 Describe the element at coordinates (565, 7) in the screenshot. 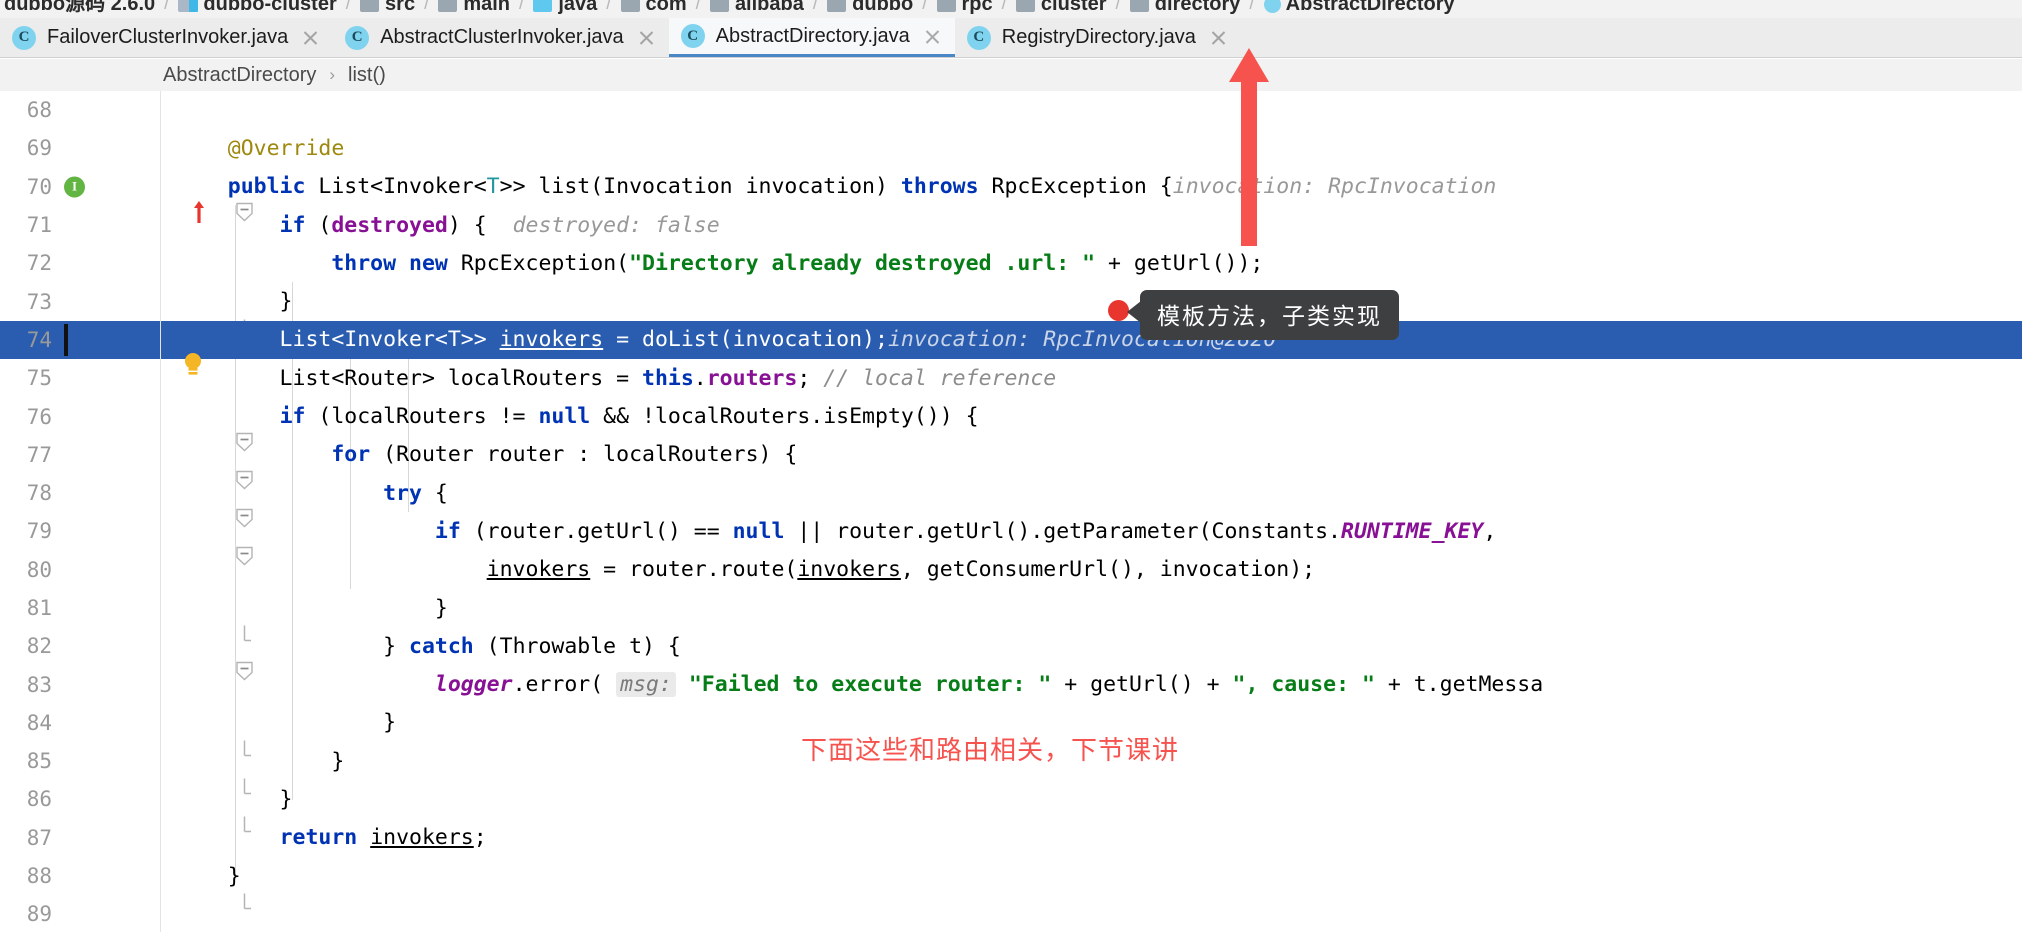

I see `breadcrumb-item-java: java` at that location.